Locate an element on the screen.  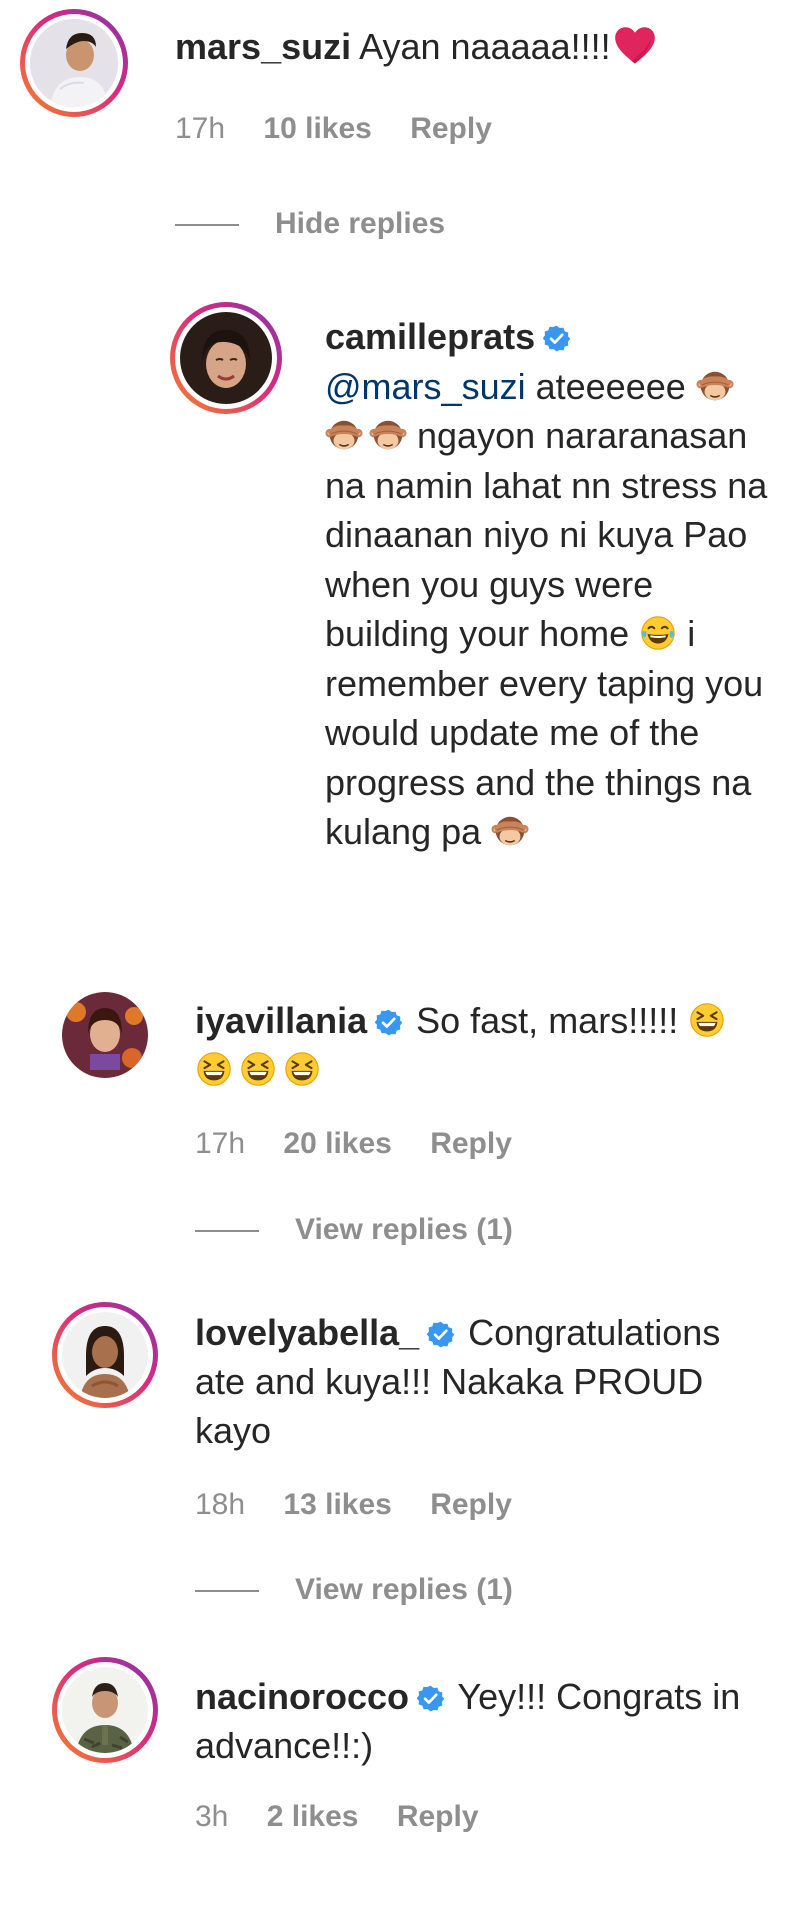
username: iyavillania is located at coordinates (281, 1020).